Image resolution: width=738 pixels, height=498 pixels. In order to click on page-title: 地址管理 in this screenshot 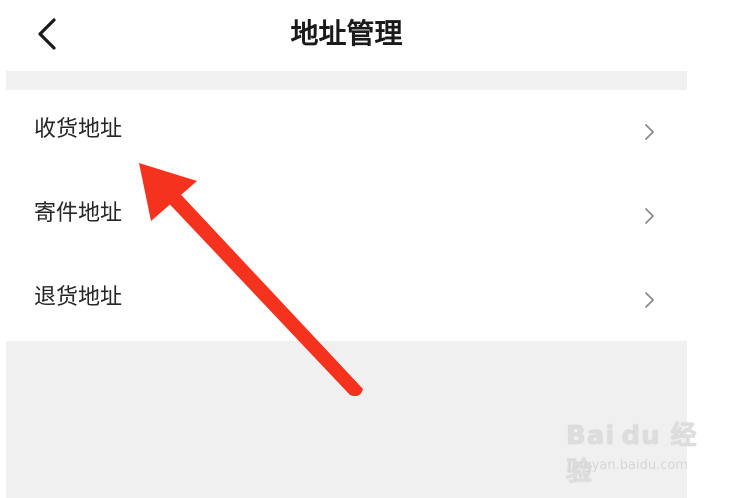, I will do `click(346, 33)`.